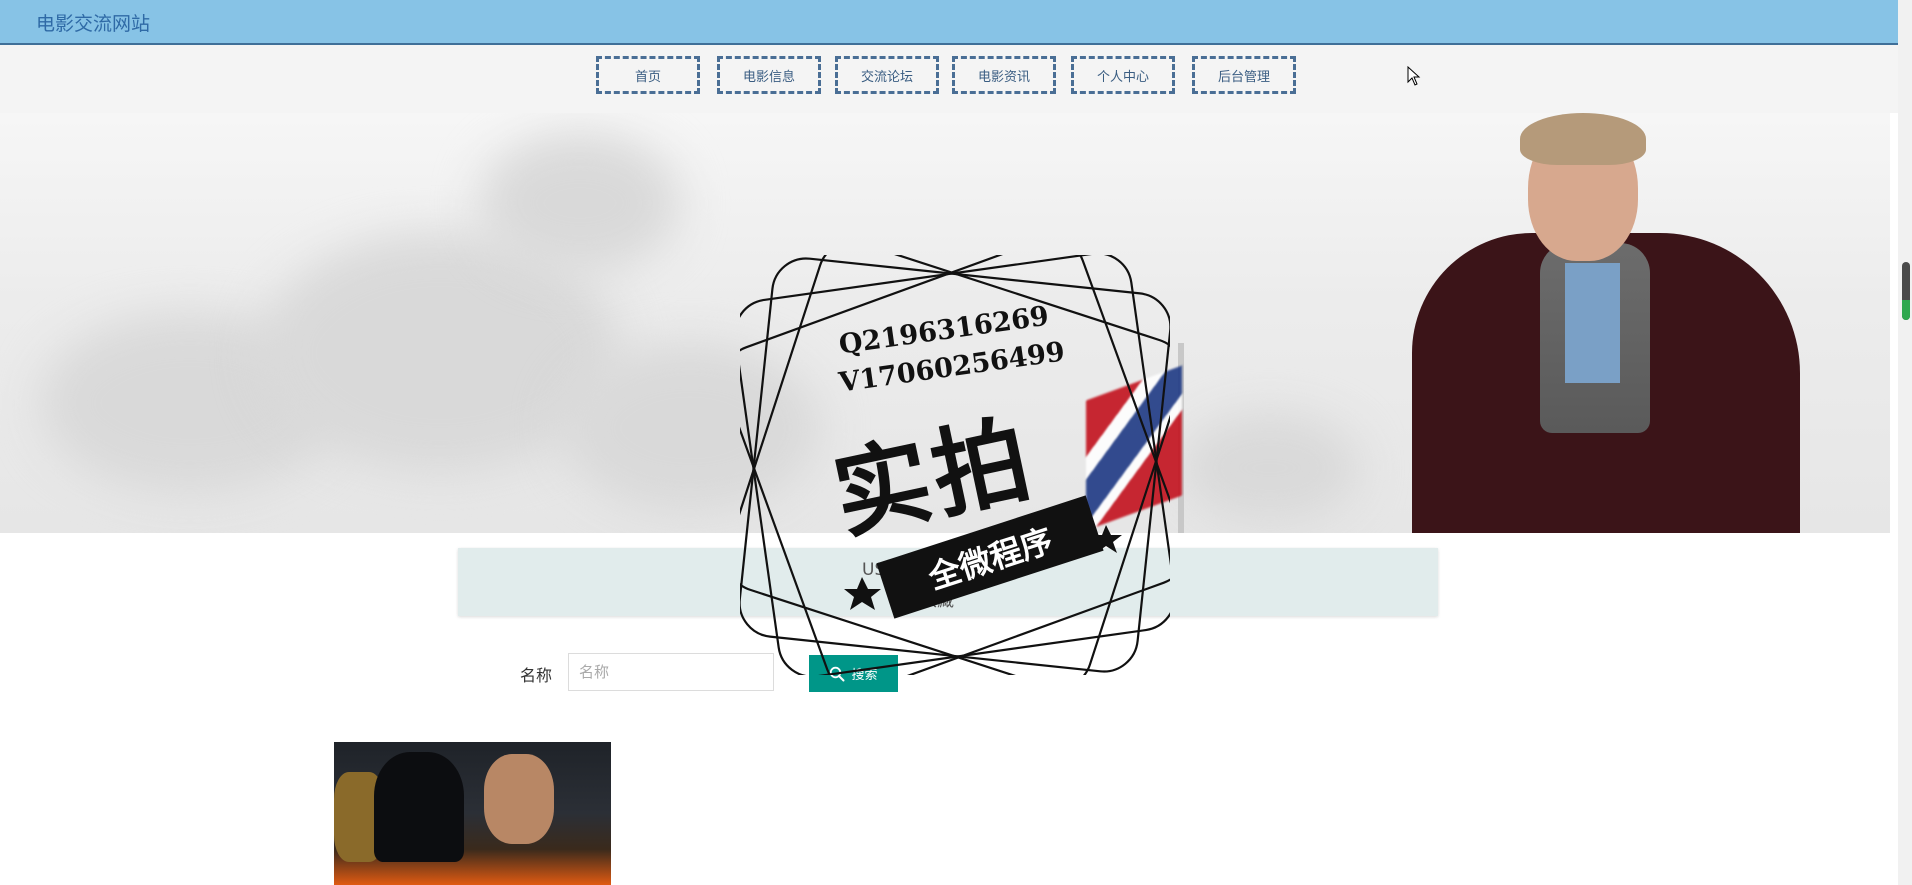  What do you see at coordinates (949, 79) in the screenshot?
I see `main-nav: 首页 电影信息 交流论坛 电影资讯 个人中心 后台管理` at bounding box center [949, 79].